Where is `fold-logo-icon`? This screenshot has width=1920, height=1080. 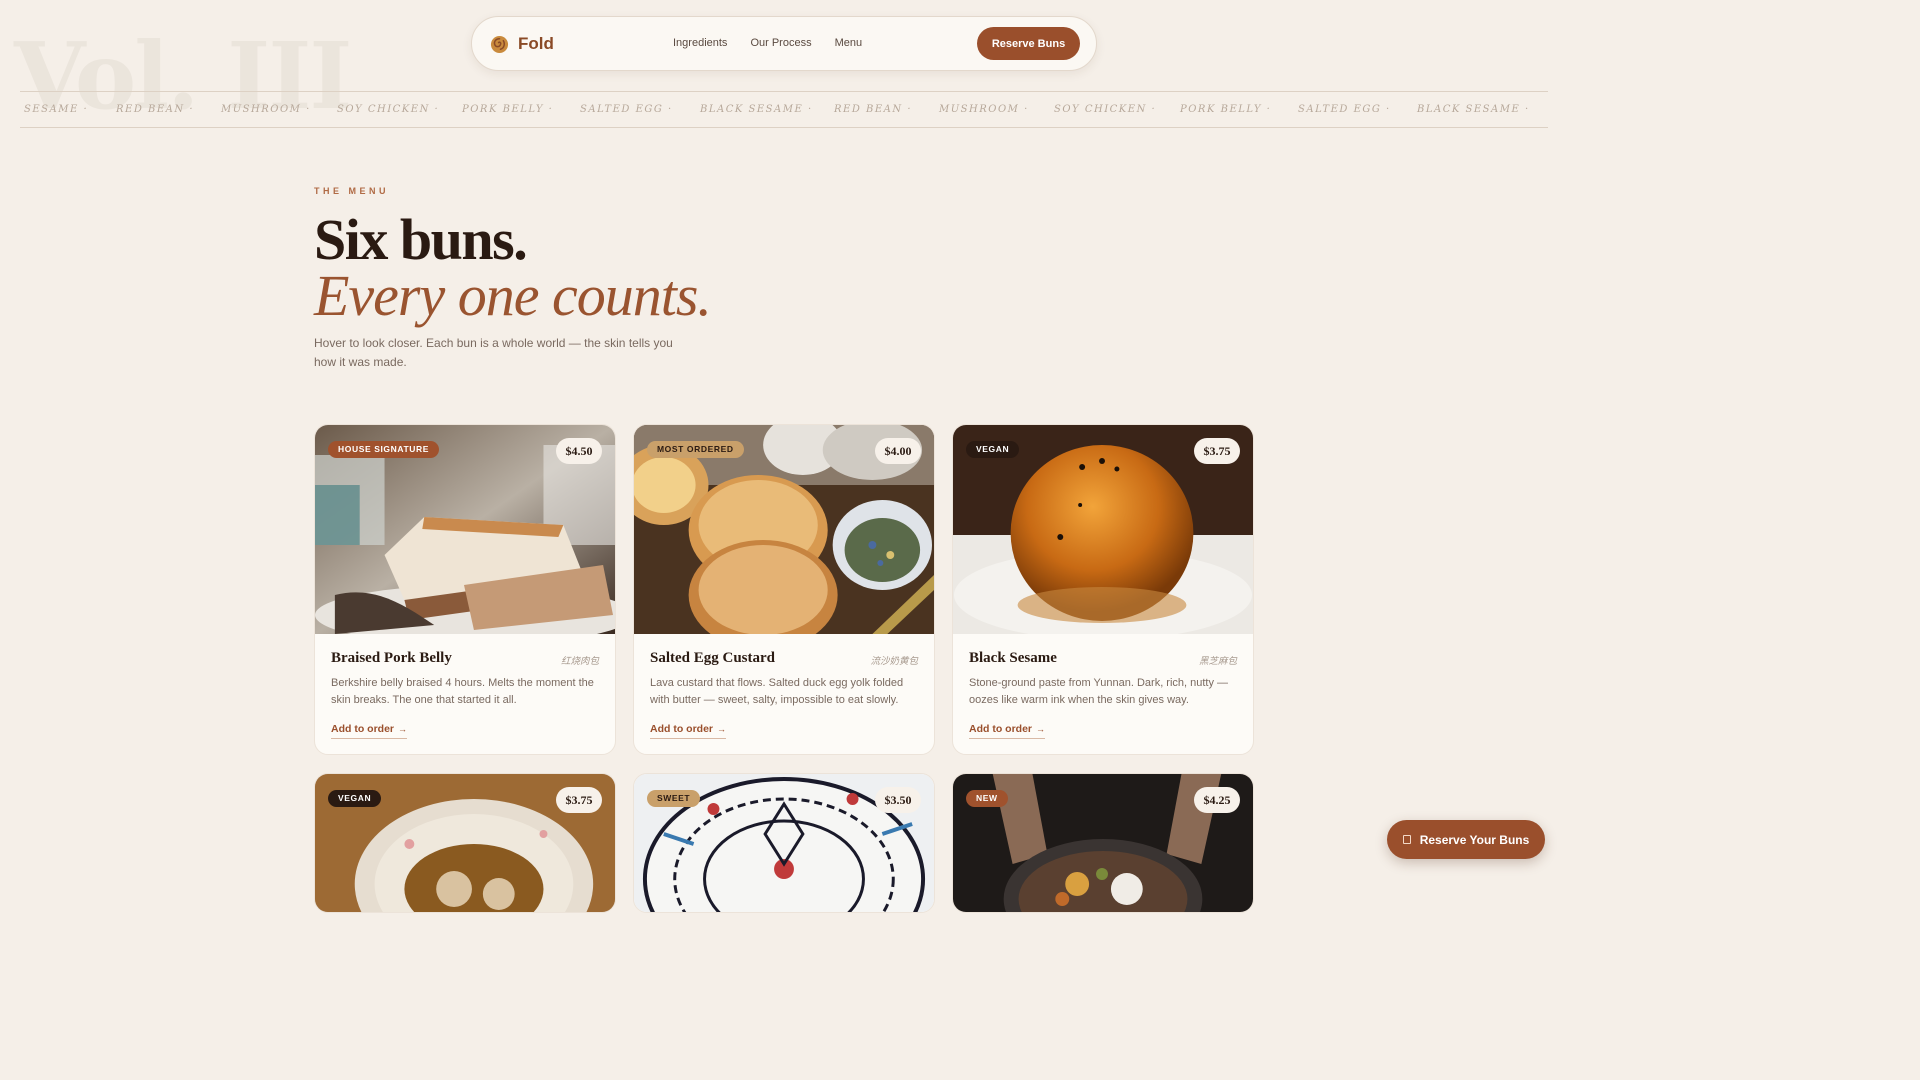 fold-logo-icon is located at coordinates (499, 44).